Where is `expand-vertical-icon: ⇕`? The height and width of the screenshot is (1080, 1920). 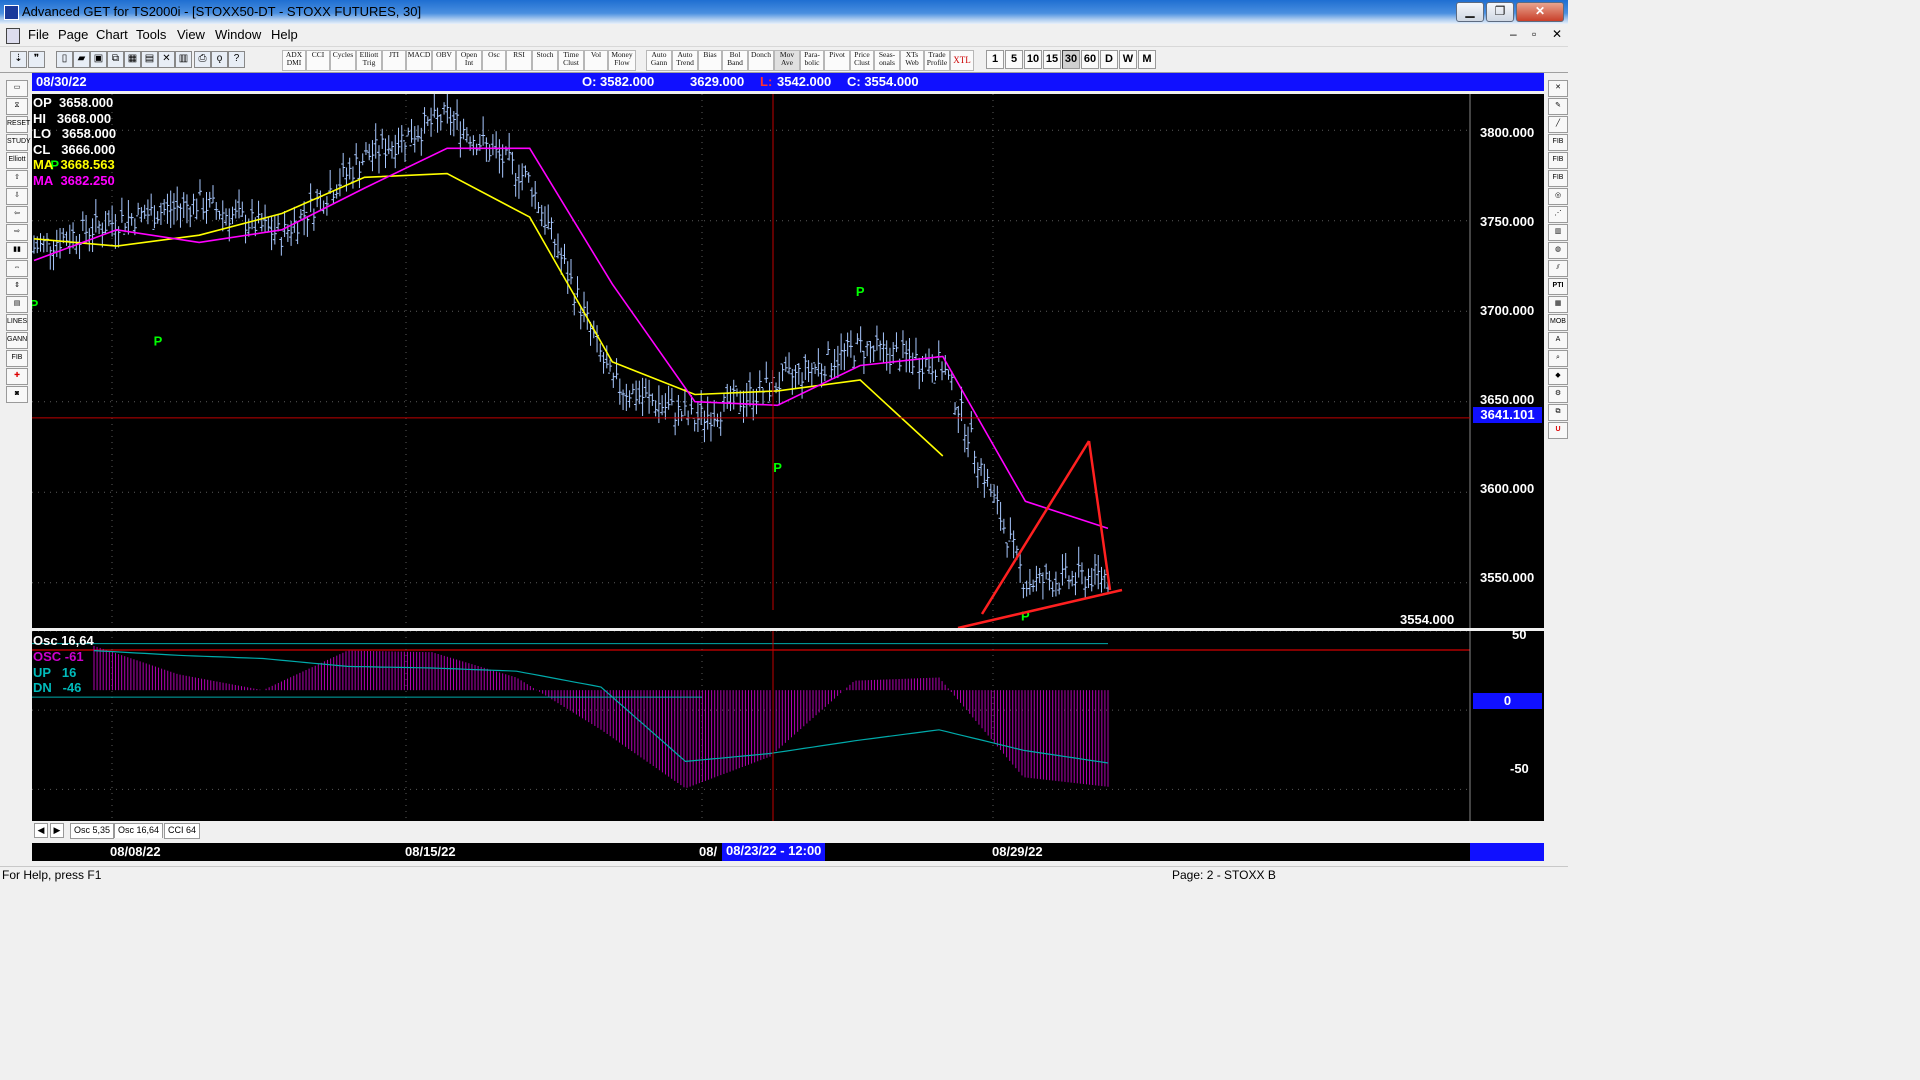 expand-vertical-icon: ⇕ is located at coordinates (17, 286).